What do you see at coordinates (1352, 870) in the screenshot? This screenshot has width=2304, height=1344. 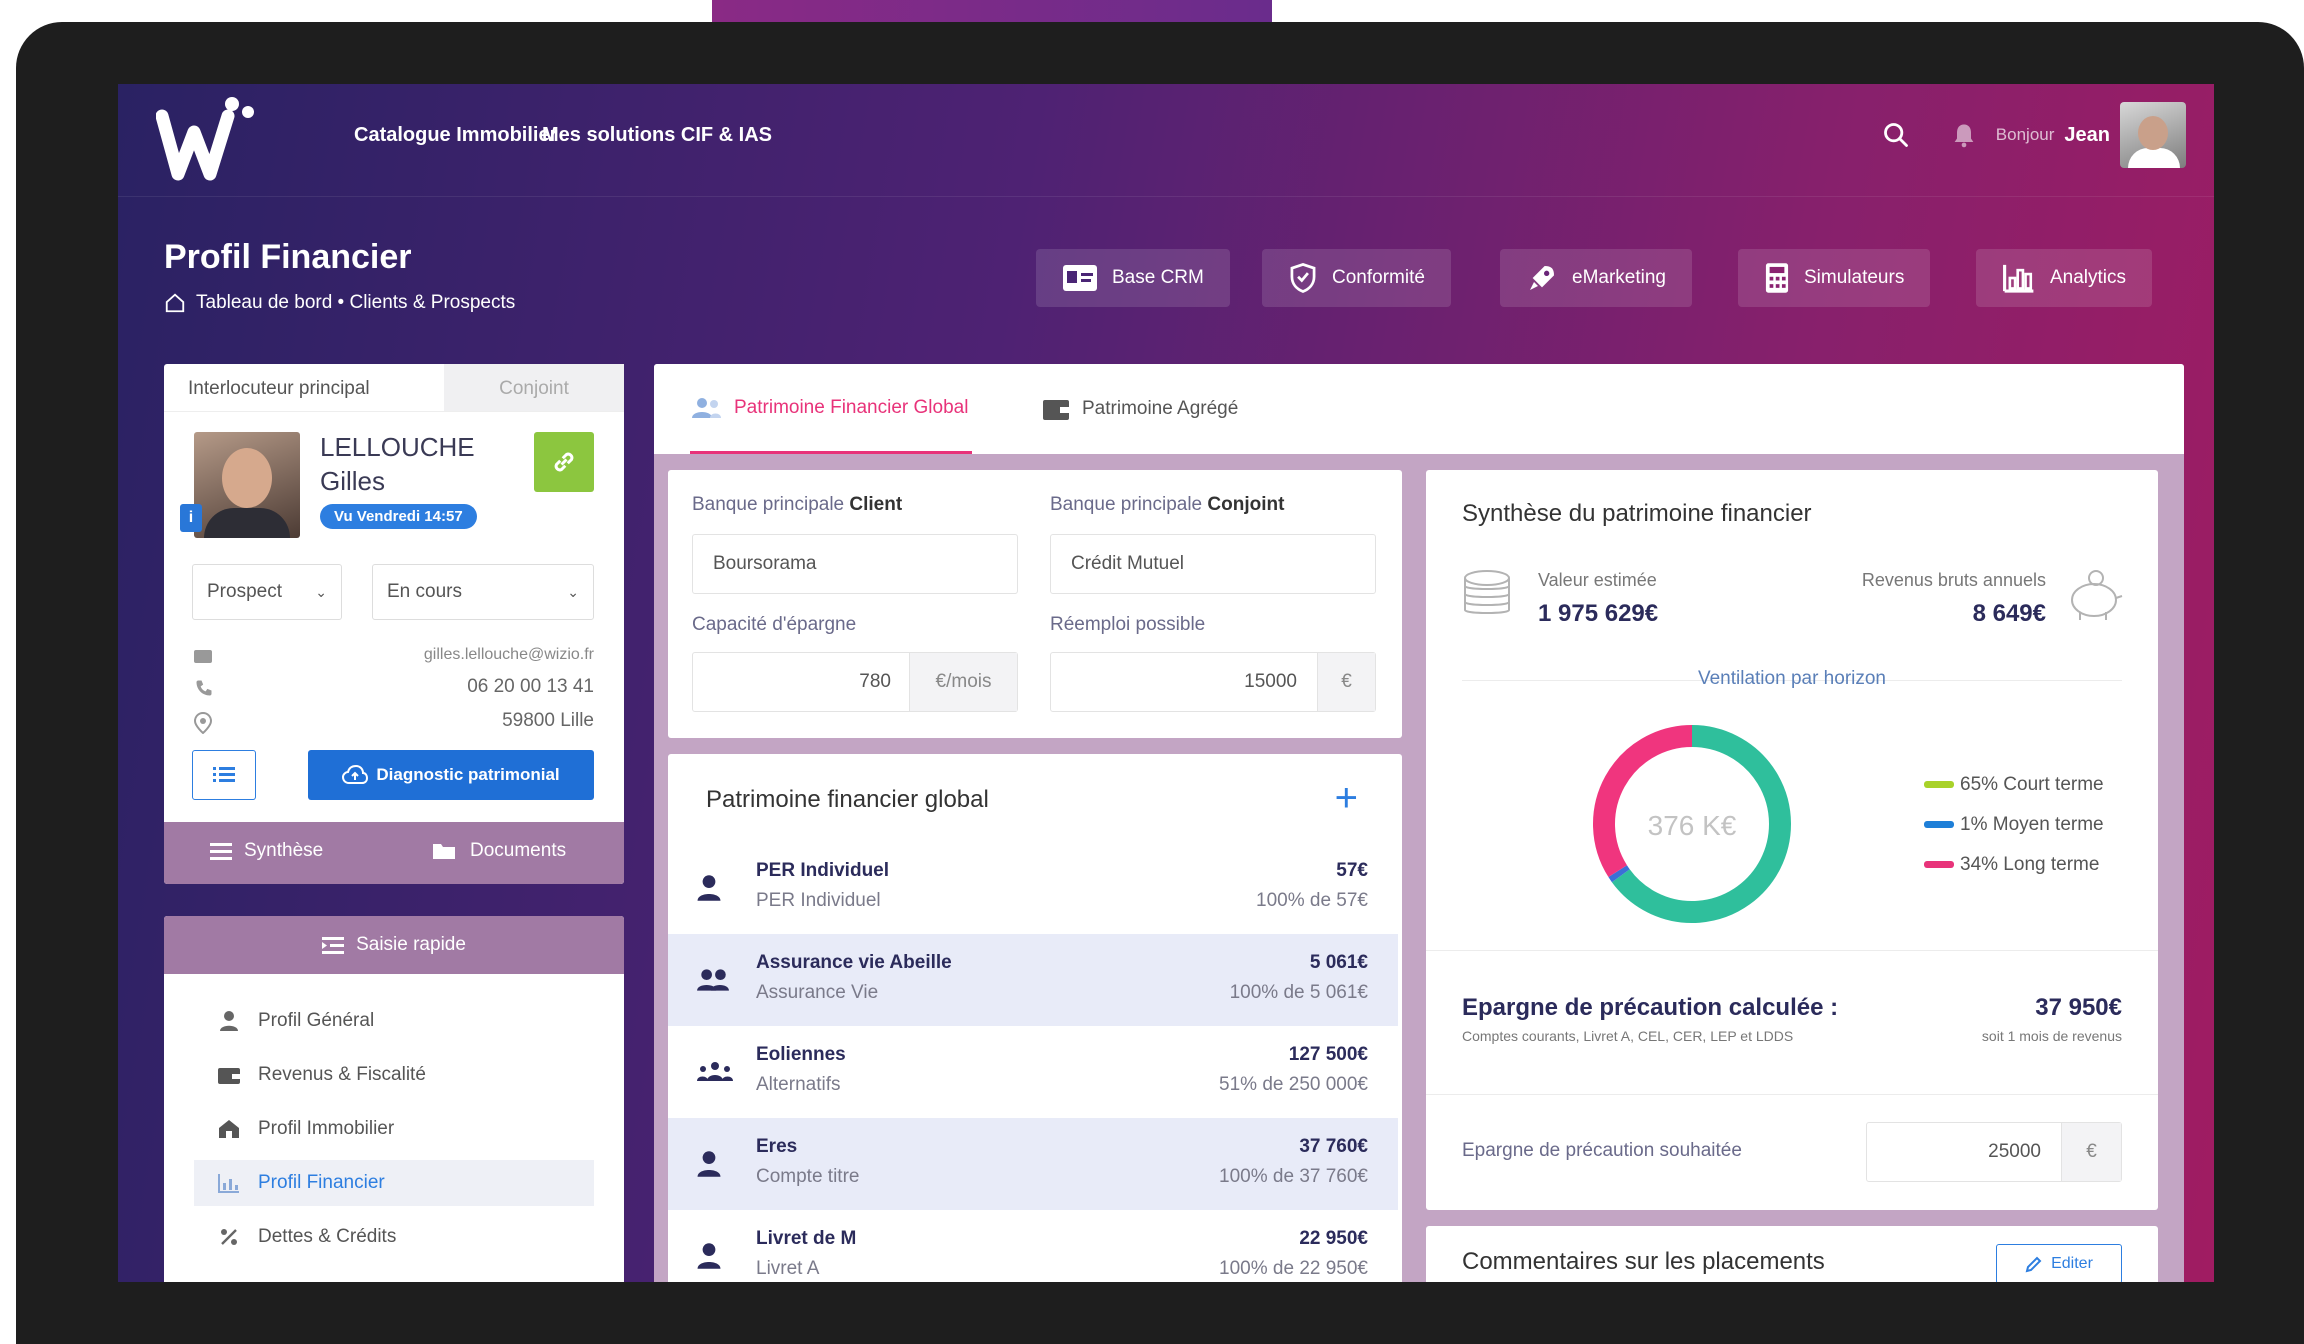 I see `row-amount: 57€` at bounding box center [1352, 870].